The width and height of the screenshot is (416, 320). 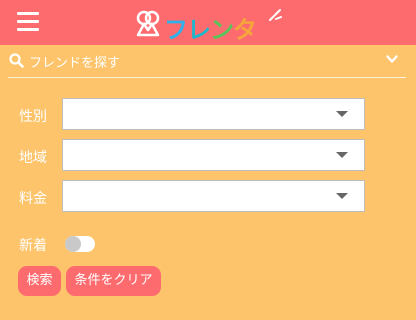 What do you see at coordinates (73, 244) in the screenshot?
I see `toggle-knob` at bounding box center [73, 244].